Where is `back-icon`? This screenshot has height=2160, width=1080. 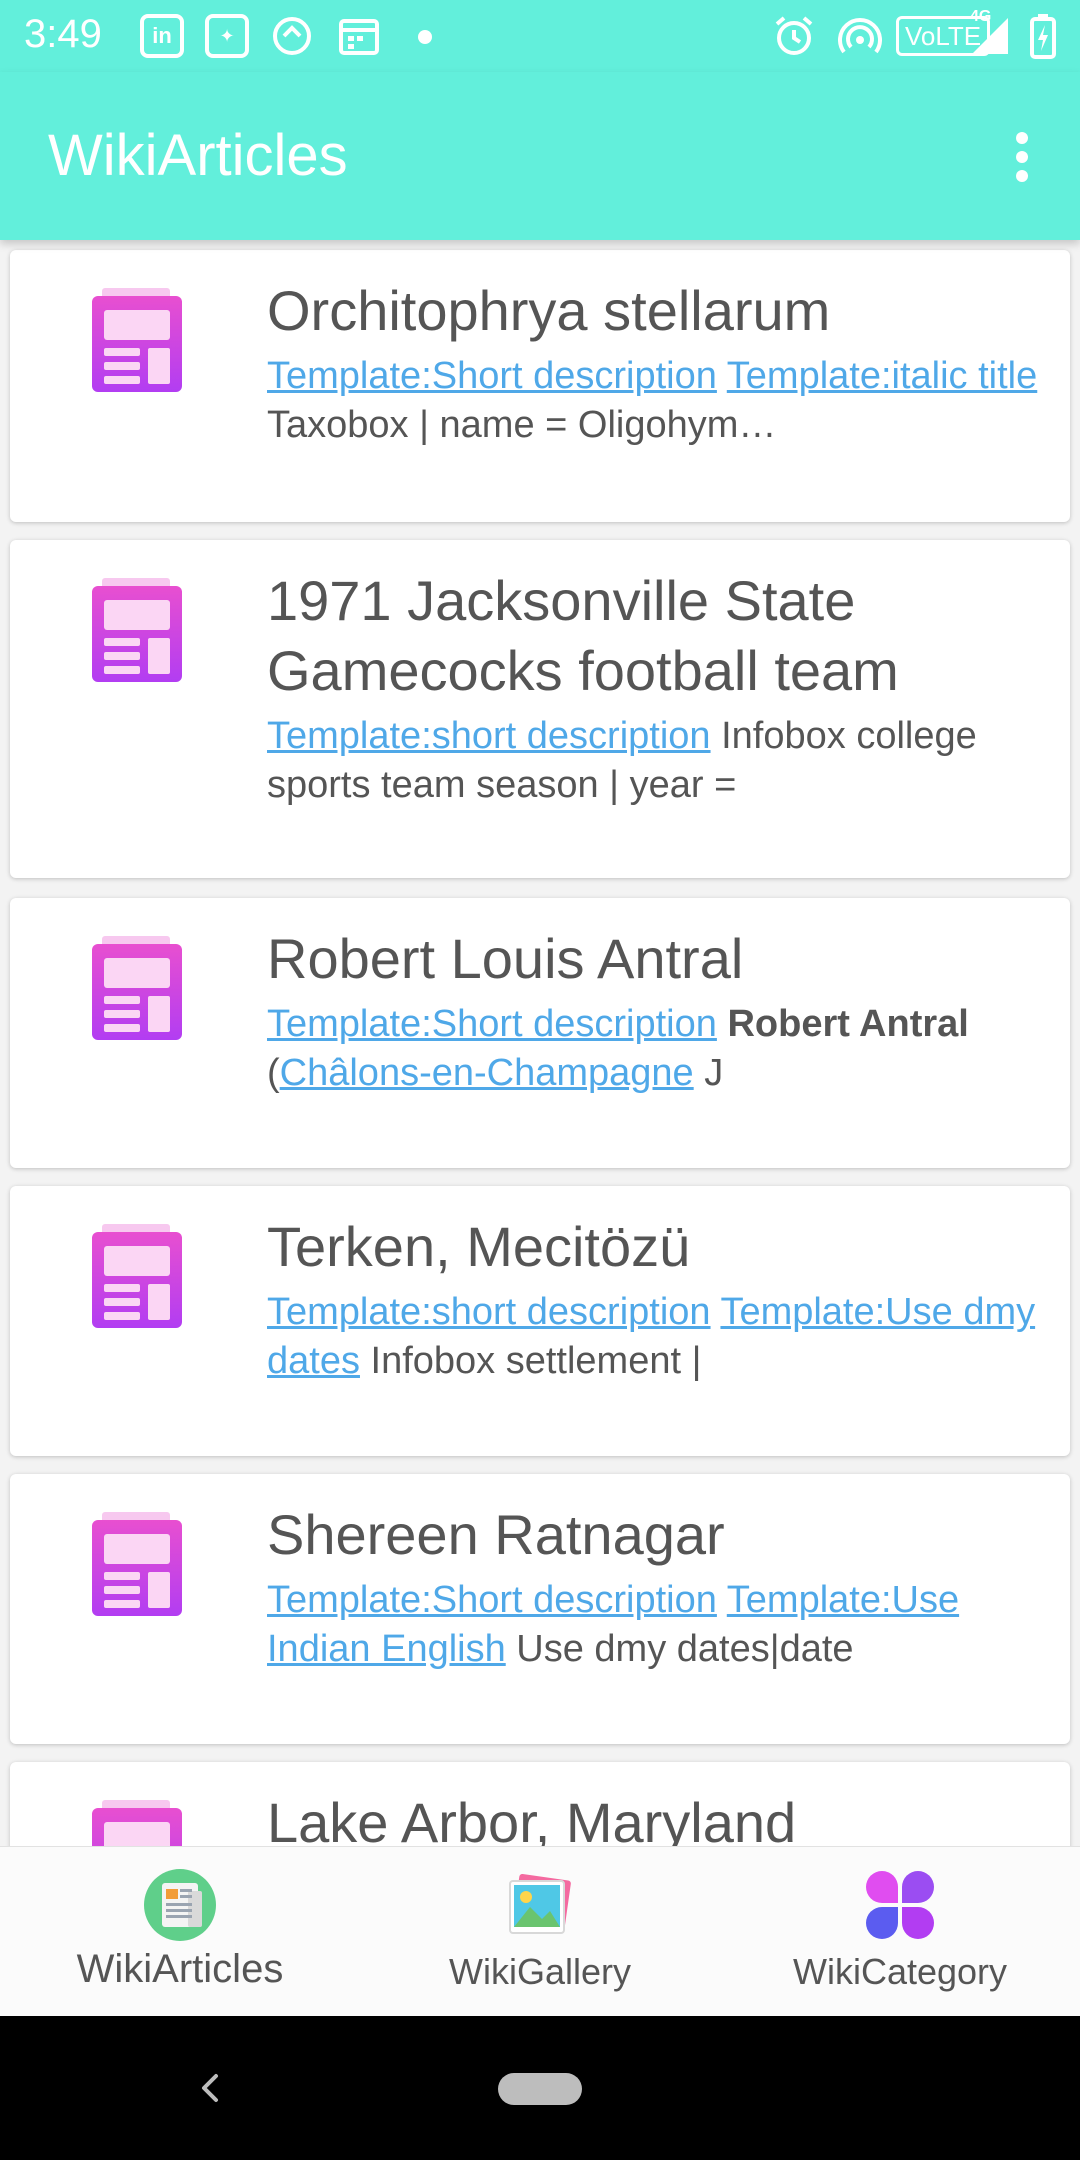 back-icon is located at coordinates (210, 2088).